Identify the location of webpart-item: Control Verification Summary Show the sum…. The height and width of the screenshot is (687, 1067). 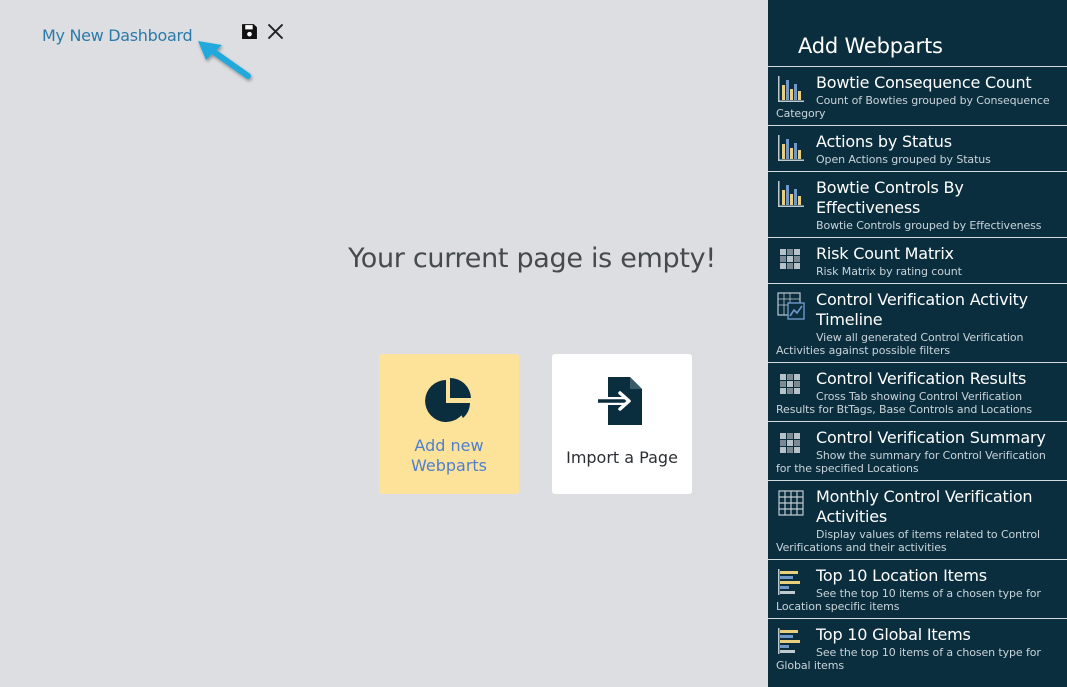
(917, 450).